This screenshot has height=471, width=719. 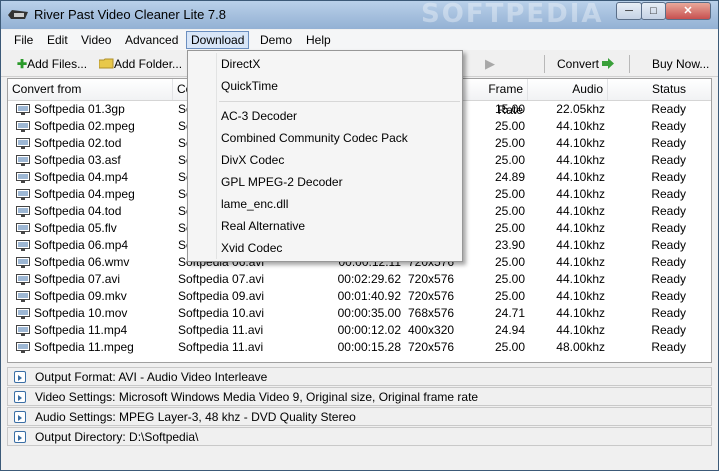 What do you see at coordinates (106, 63) in the screenshot?
I see `folder-icon` at bounding box center [106, 63].